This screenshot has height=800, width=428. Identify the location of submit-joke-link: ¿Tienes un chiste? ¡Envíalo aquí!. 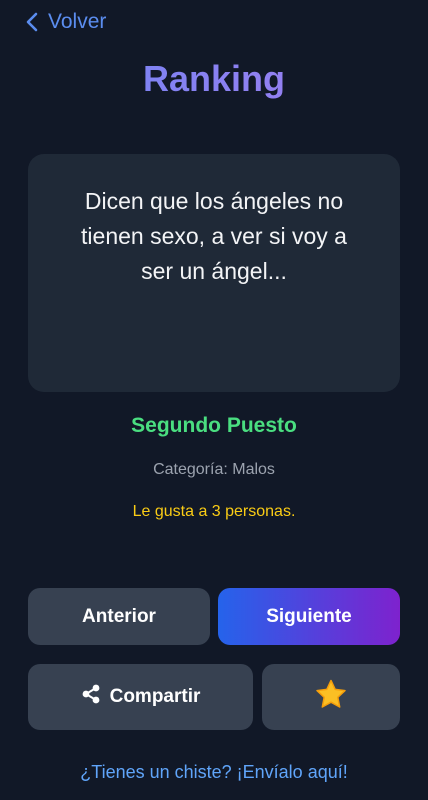
(214, 772).